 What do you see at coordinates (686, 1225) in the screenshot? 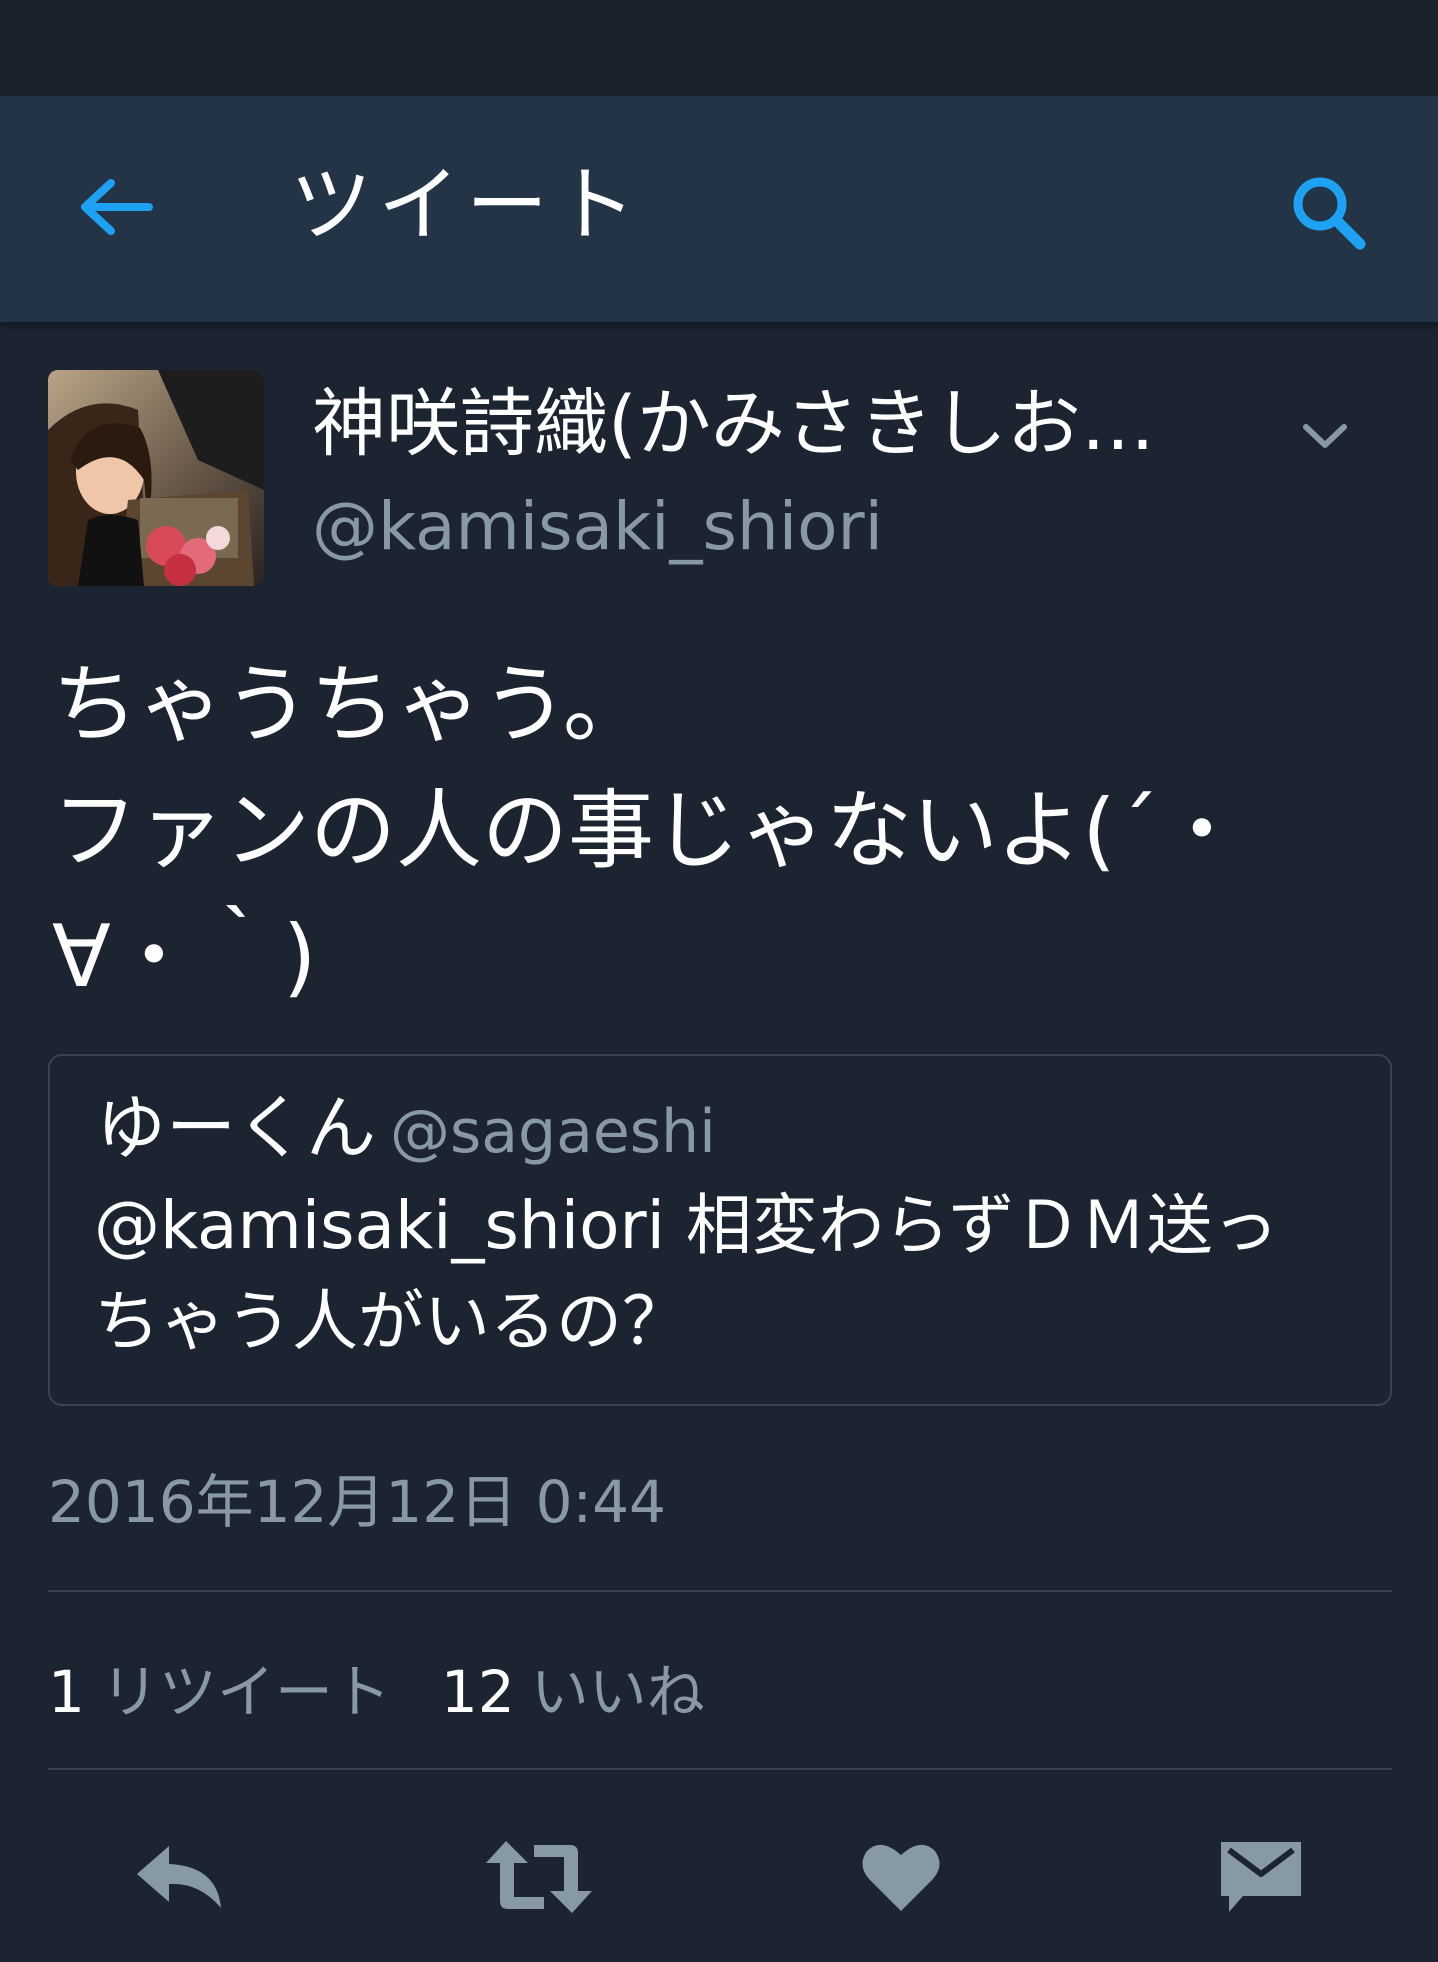
I see `quoted-text-line: @kamisaki_shiori 相変わらずＤＭ送っ` at bounding box center [686, 1225].